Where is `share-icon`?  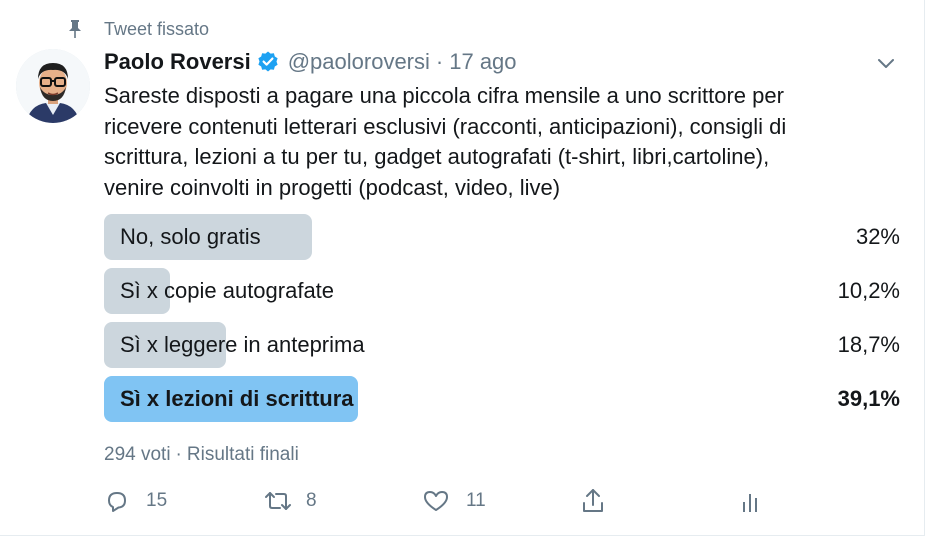 share-icon is located at coordinates (593, 501).